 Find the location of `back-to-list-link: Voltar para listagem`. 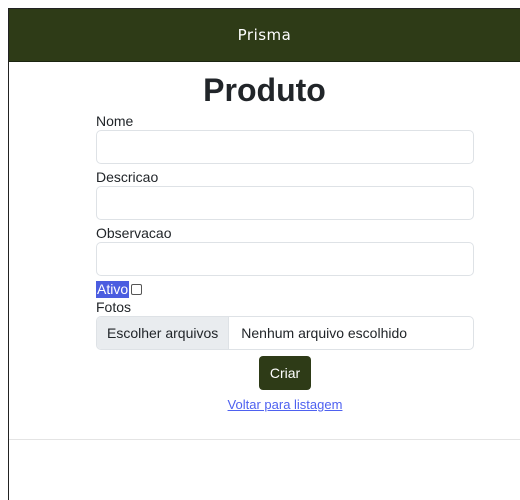

back-to-list-link: Voltar para listagem is located at coordinates (285, 404).